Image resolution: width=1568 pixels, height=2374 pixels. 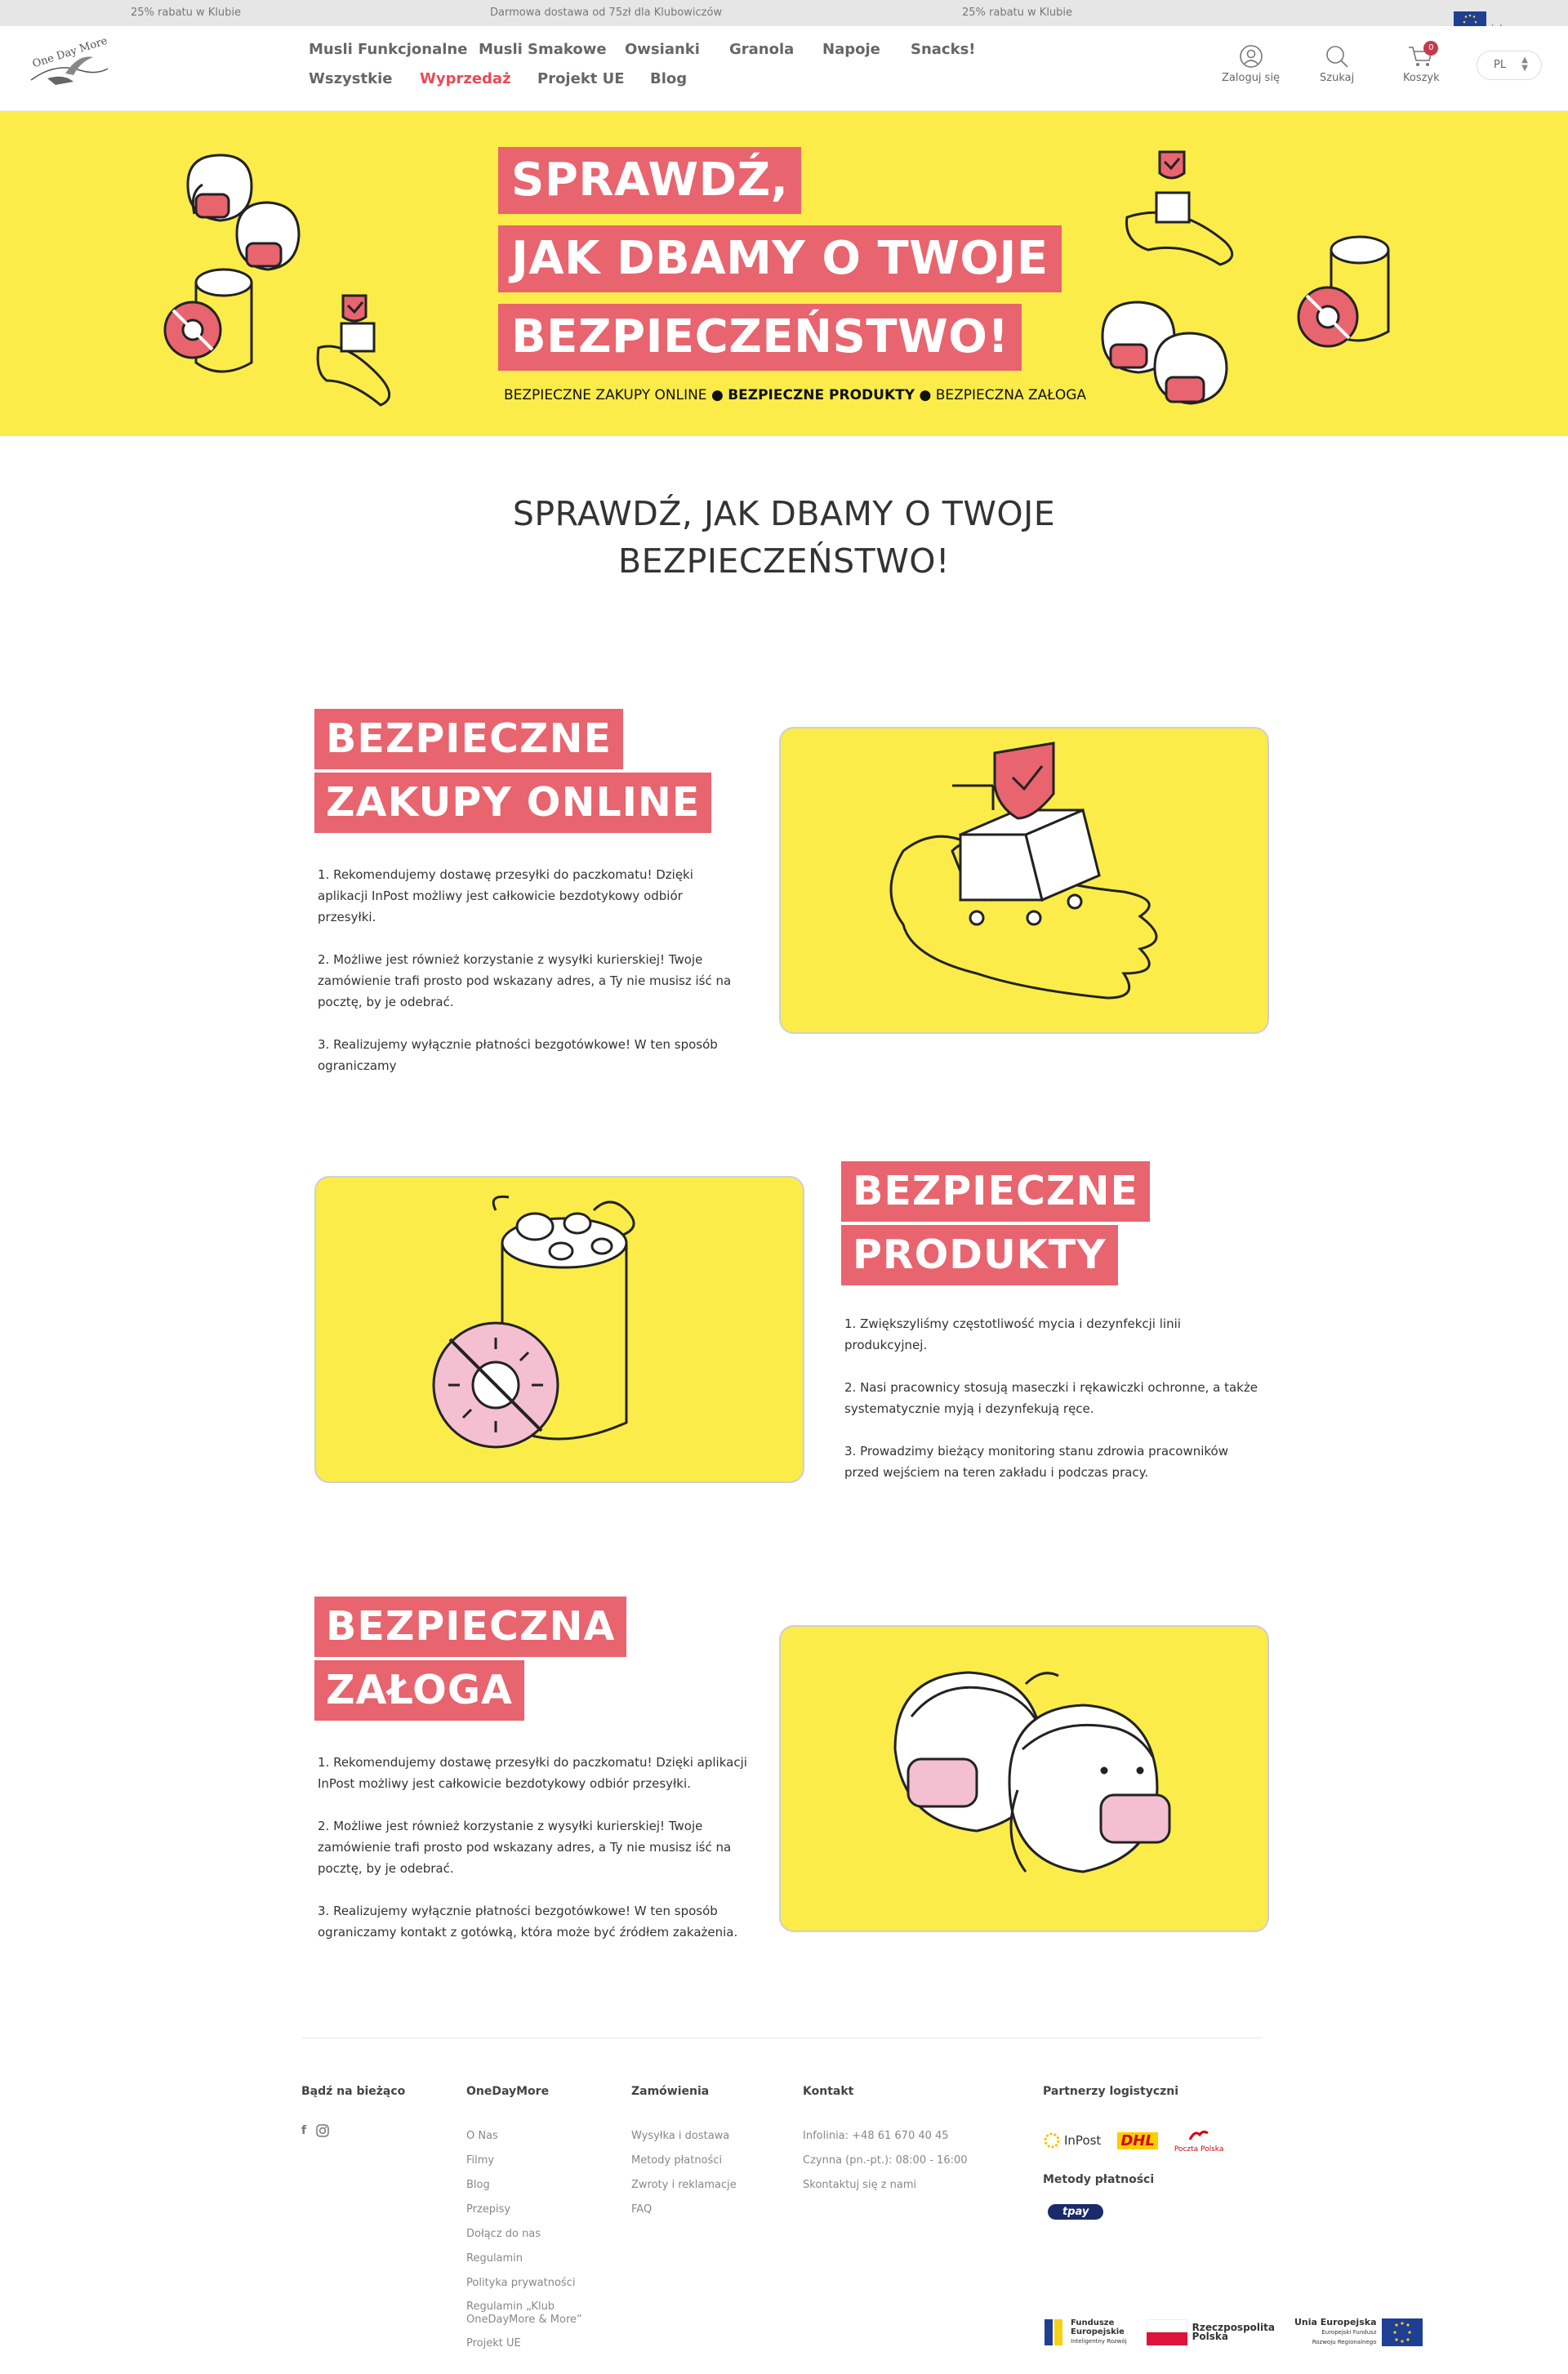 I want to click on nav-musli-smakowe: Musli Smakowe, so click(x=543, y=49).